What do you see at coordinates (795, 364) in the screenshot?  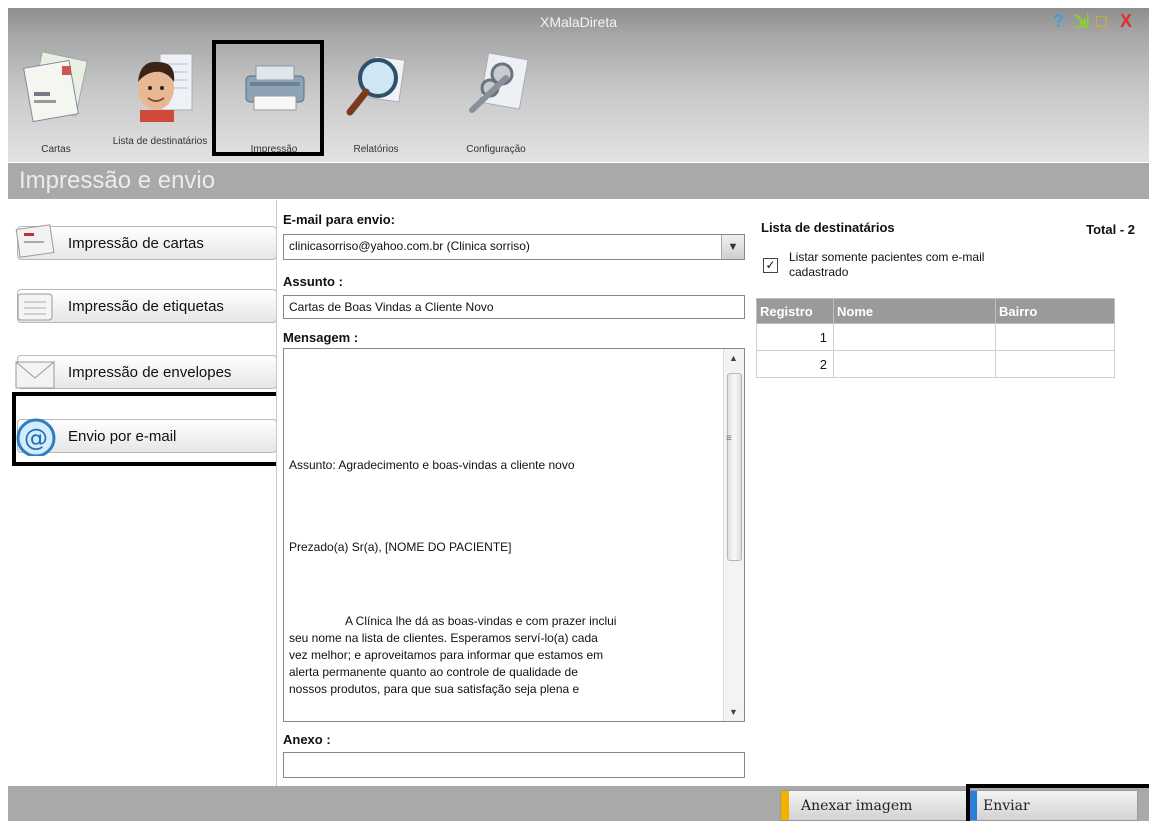 I see `cell-registro: 2` at bounding box center [795, 364].